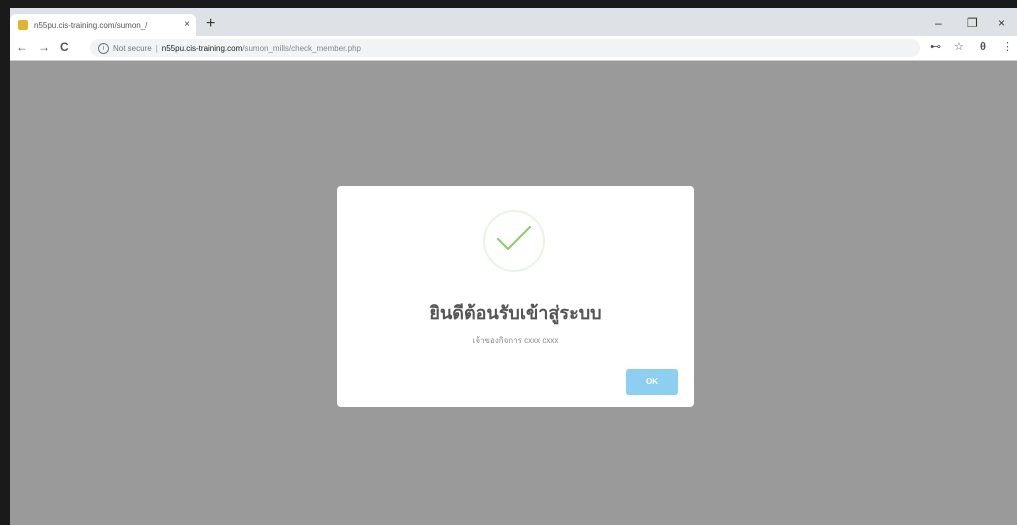  I want to click on minimize-icon: –, so click(938, 23).